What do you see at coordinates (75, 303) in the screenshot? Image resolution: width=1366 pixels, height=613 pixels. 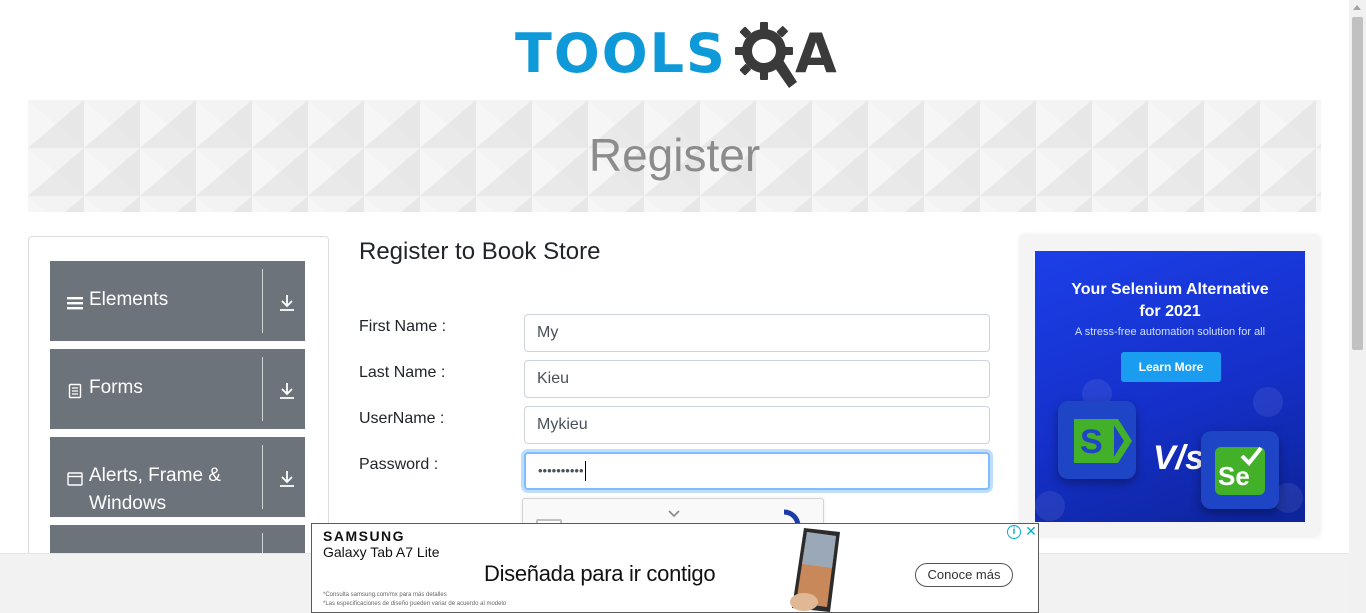 I see `hamburger-icon` at bounding box center [75, 303].